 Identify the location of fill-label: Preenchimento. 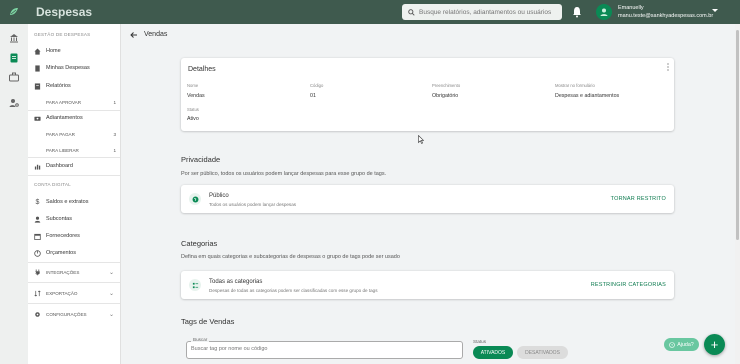
(446, 85).